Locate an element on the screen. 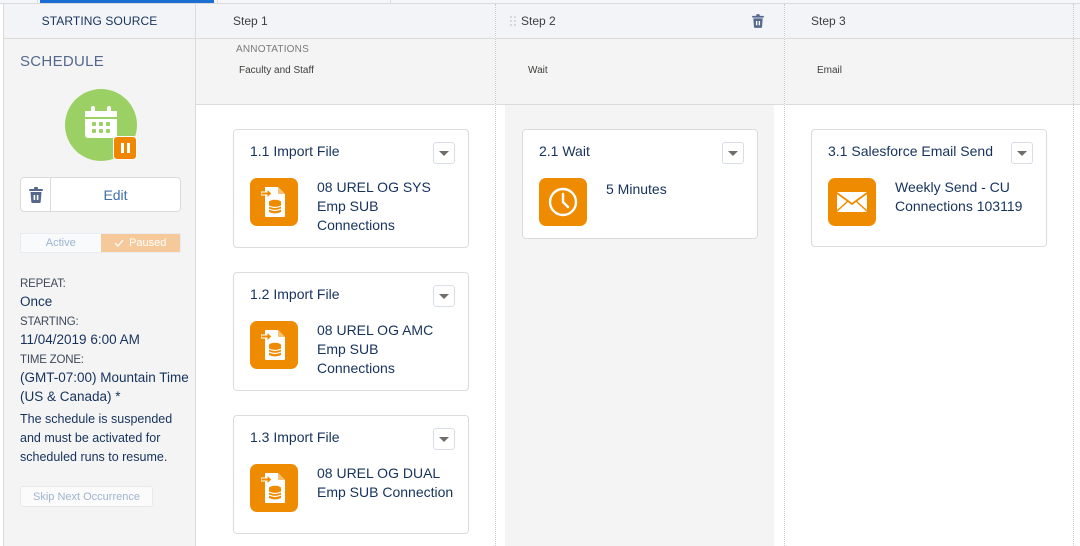 The height and width of the screenshot is (546, 1080). active-paused-toggle: Active Paused is located at coordinates (100, 243).